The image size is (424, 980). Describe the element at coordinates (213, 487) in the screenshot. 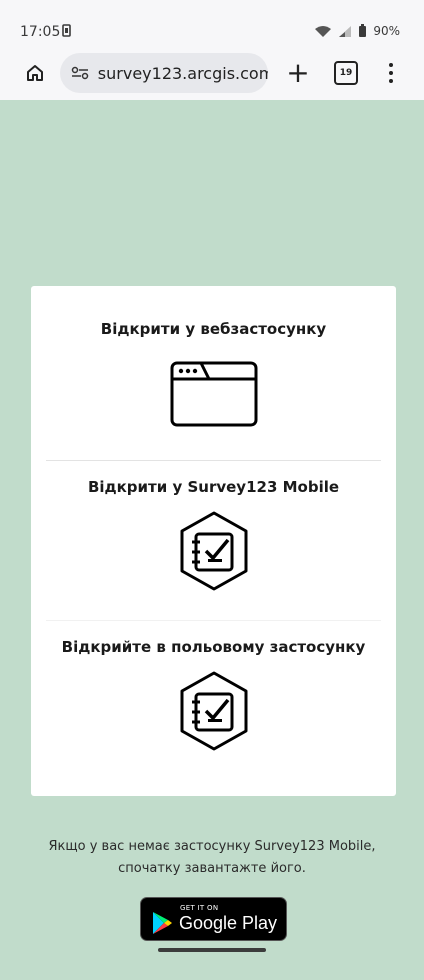

I see `option-title: Відкрити у Survey123 Mobile` at that location.